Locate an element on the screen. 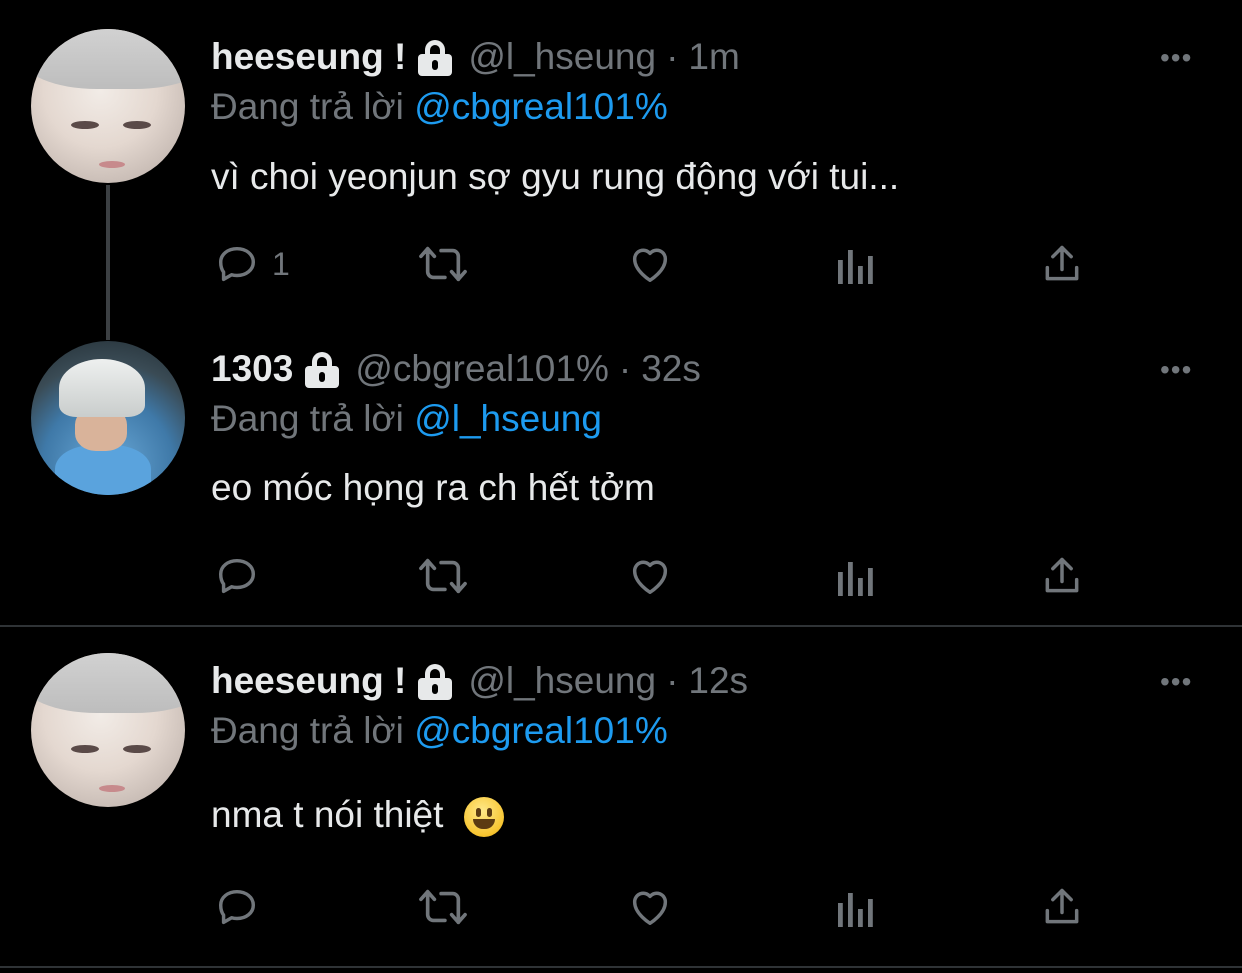  reply-button: 1 is located at coordinates (252, 264).